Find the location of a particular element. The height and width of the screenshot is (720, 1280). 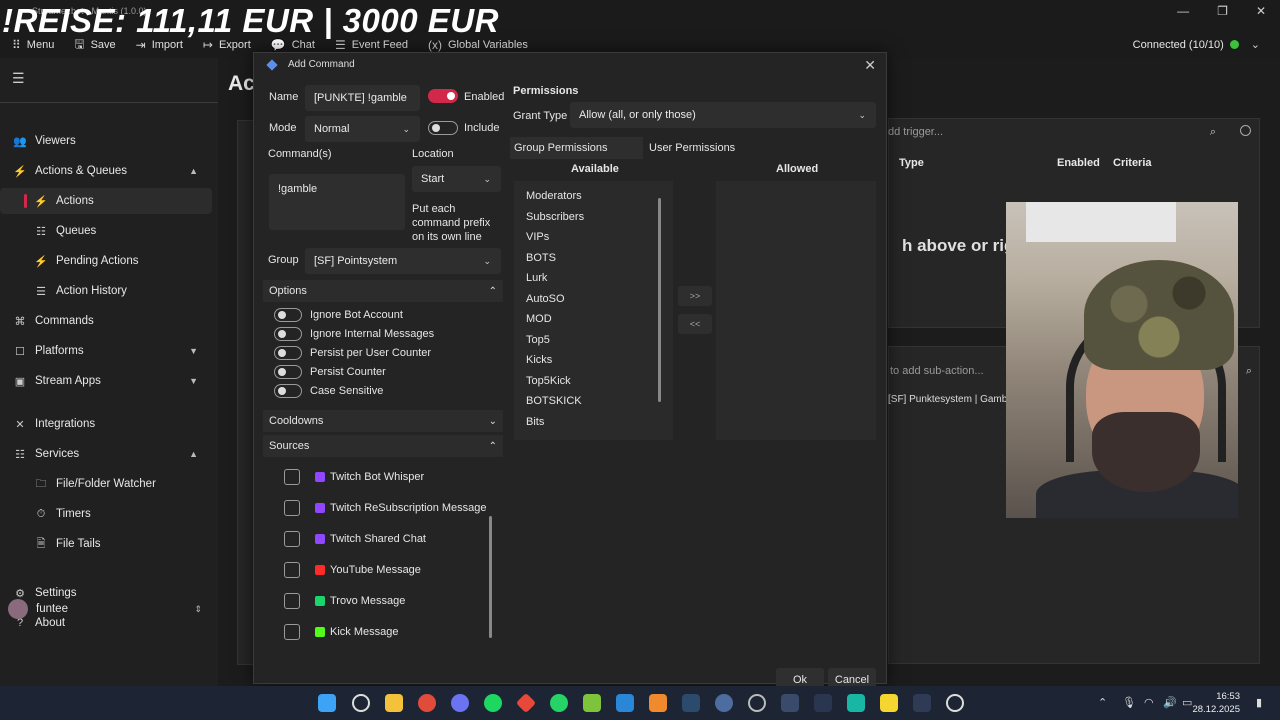

sidebar-item-actions-queues: ⚡ Actions & Queues ▲ is located at coordinates (106, 171).